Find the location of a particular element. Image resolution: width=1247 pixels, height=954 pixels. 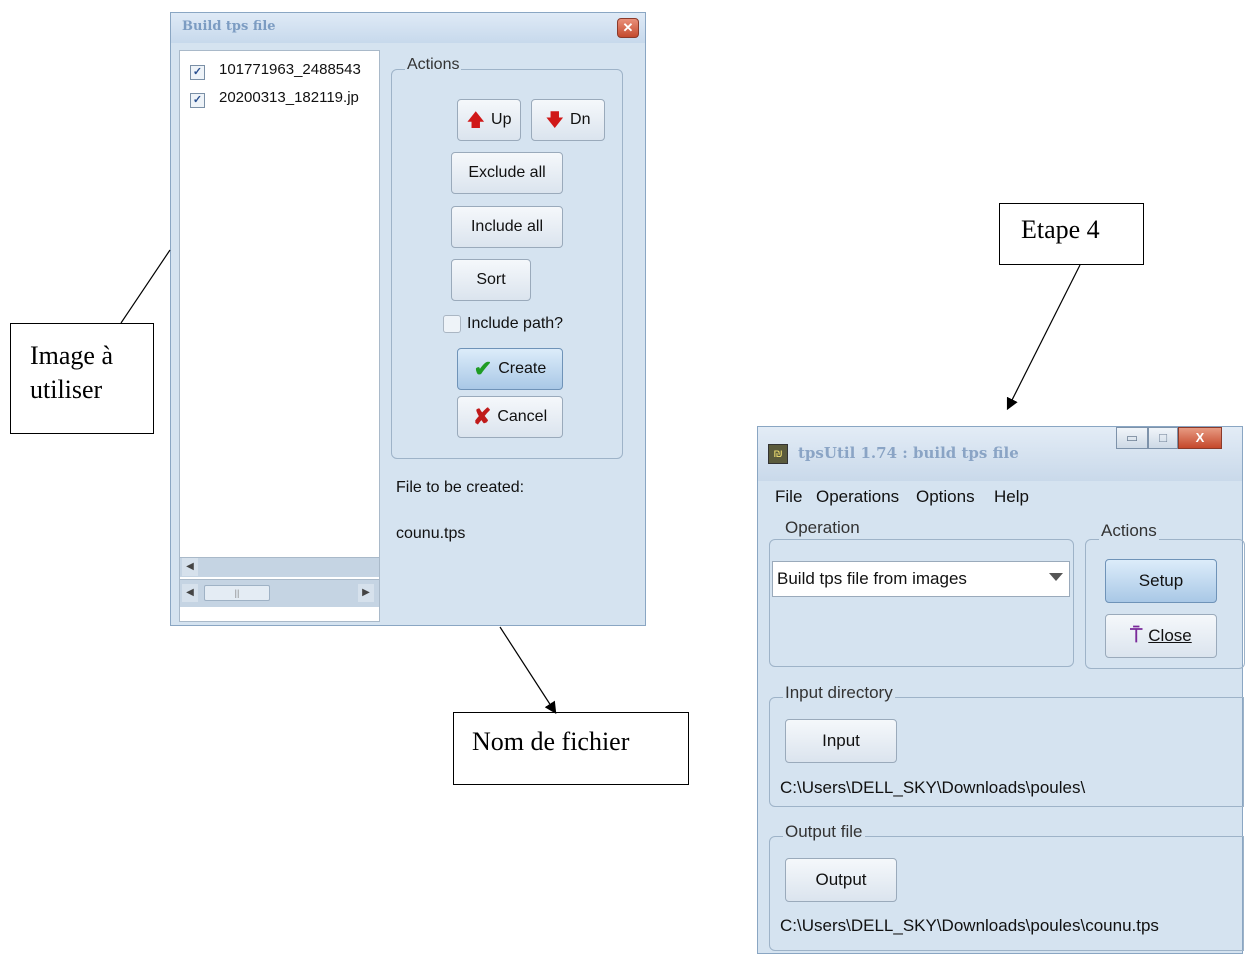

nom-fichier-arrow is located at coordinates (528, 670).